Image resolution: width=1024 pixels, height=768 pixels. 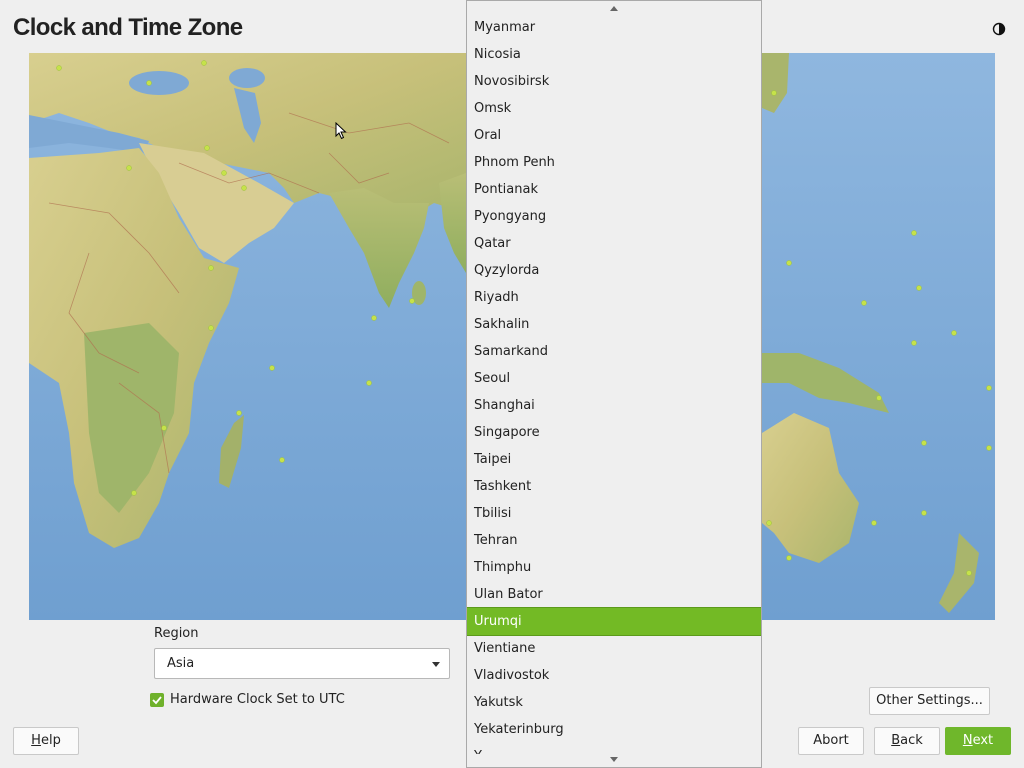 What do you see at coordinates (46, 741) in the screenshot?
I see `help-button: Help` at bounding box center [46, 741].